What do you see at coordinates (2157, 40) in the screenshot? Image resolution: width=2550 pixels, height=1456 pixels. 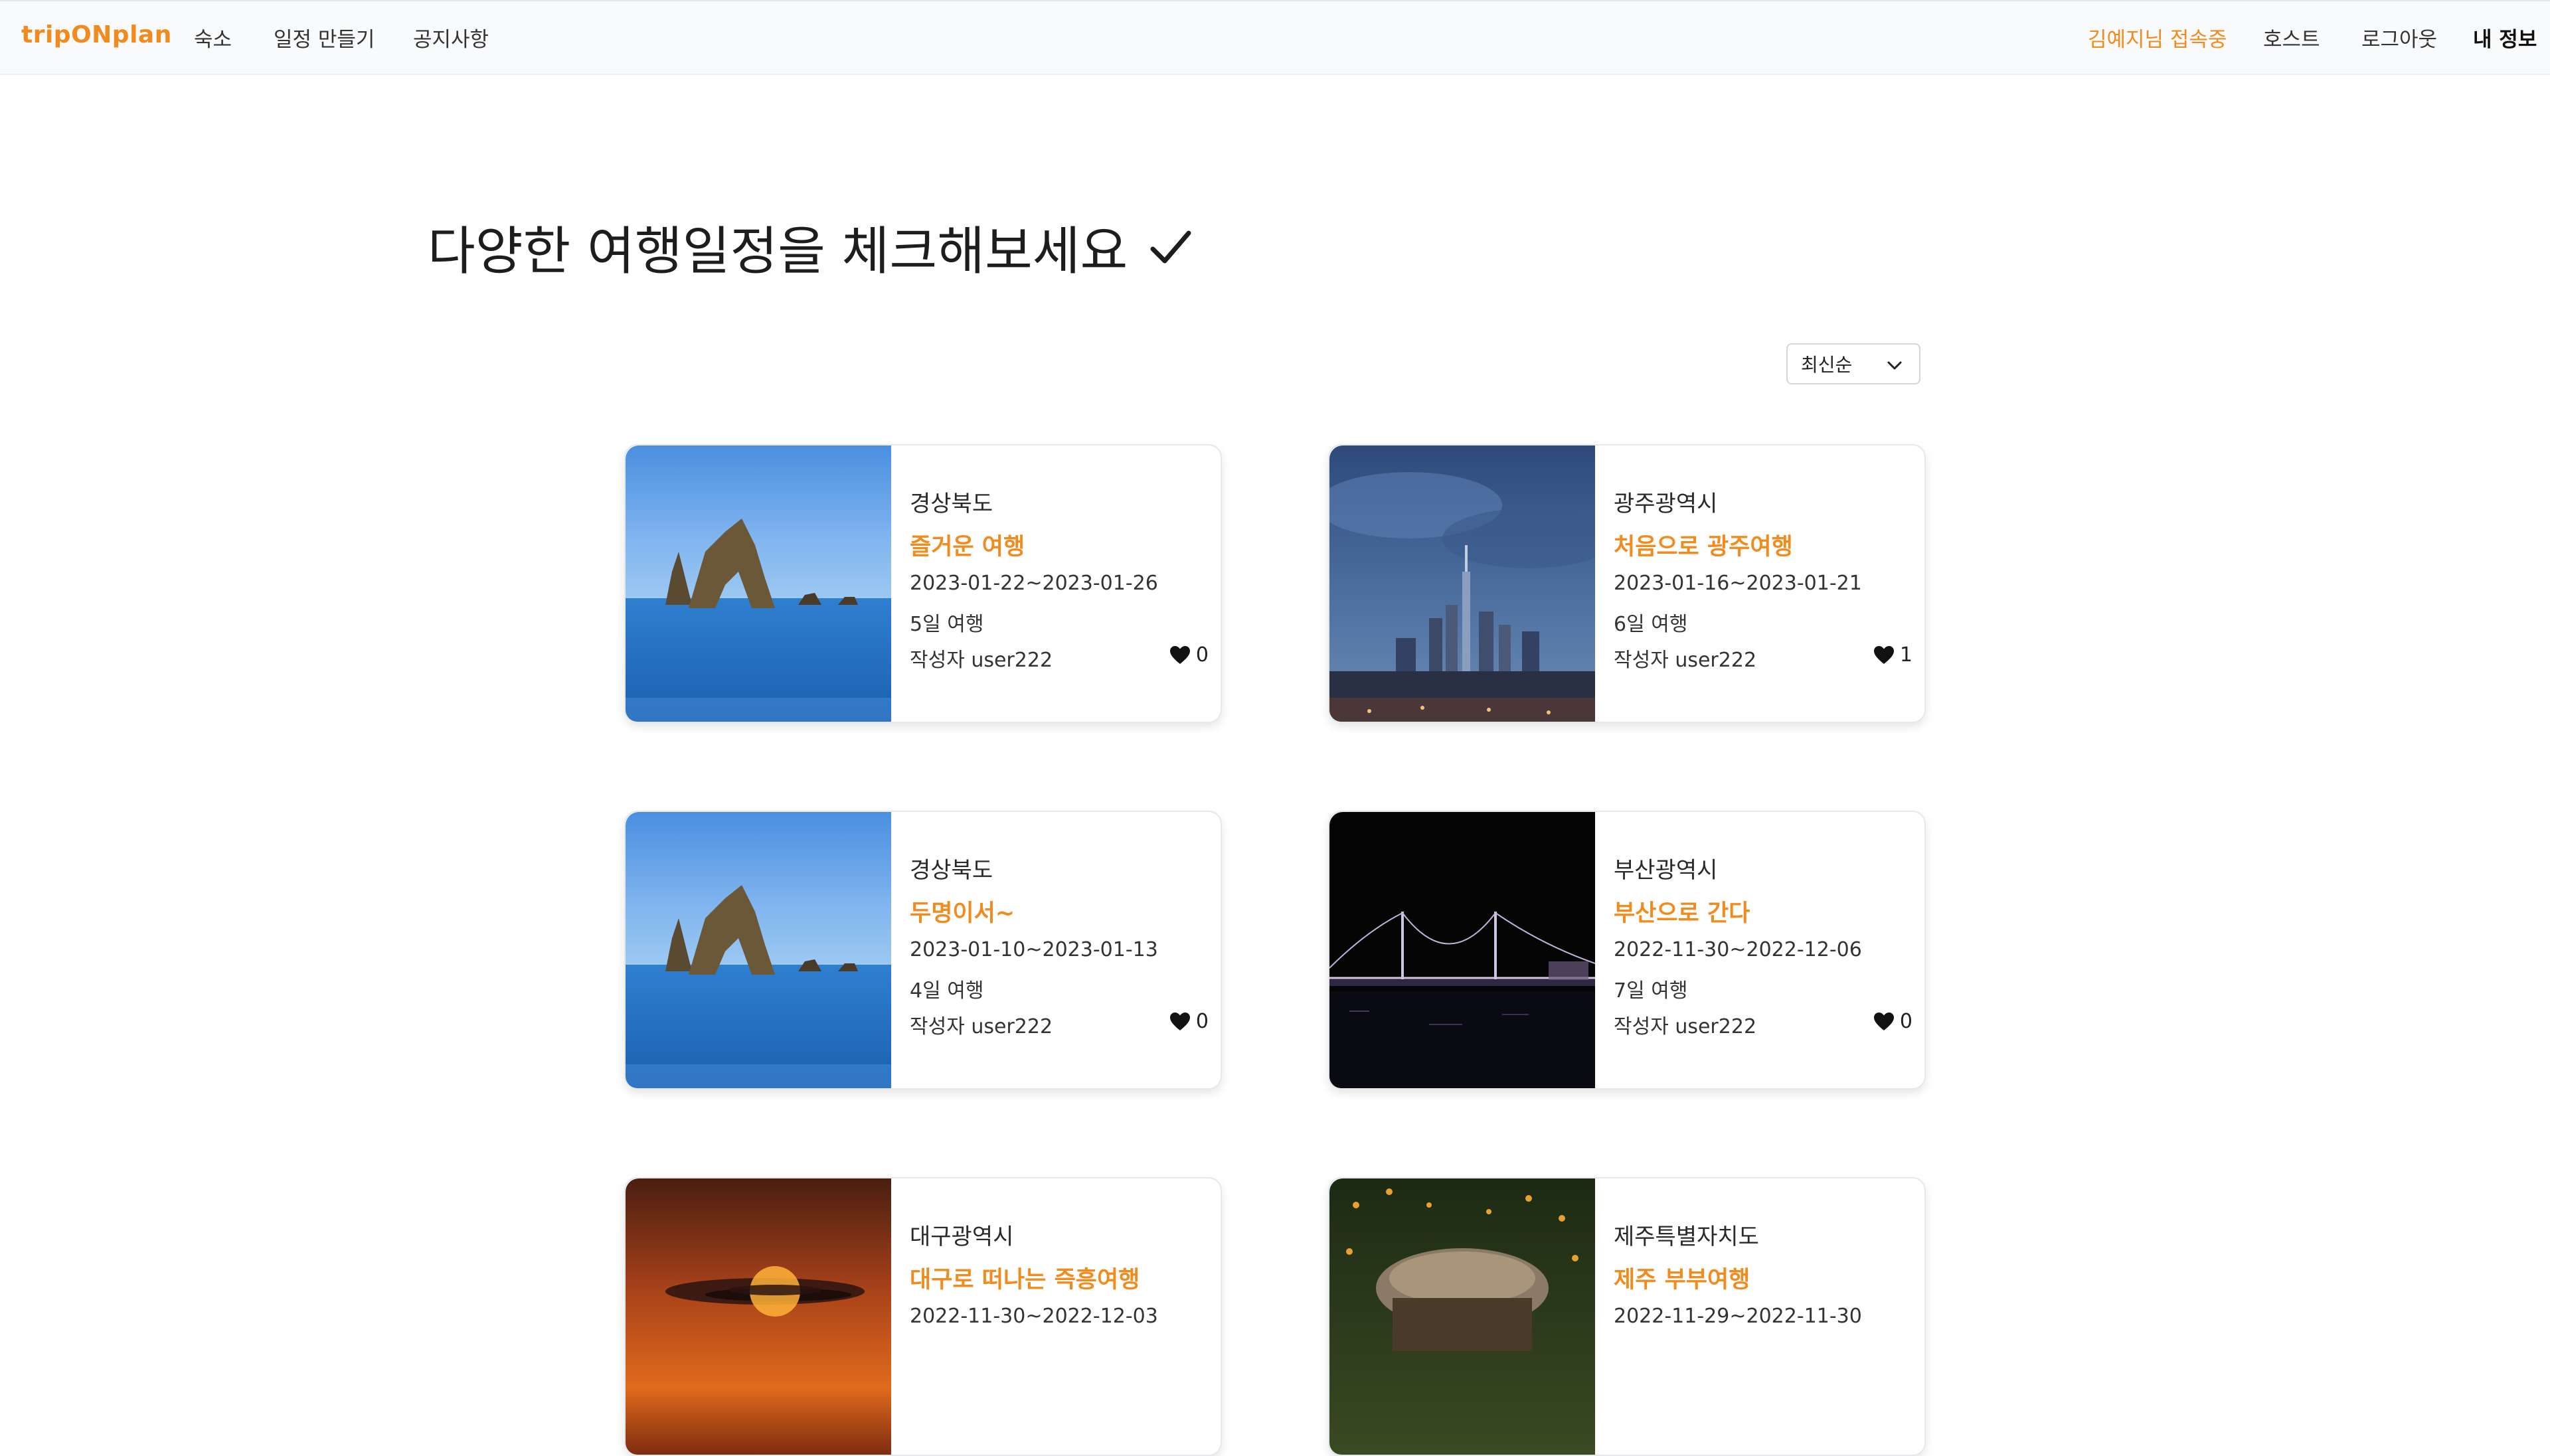 I see `user-status: 김예지님 접속중` at bounding box center [2157, 40].